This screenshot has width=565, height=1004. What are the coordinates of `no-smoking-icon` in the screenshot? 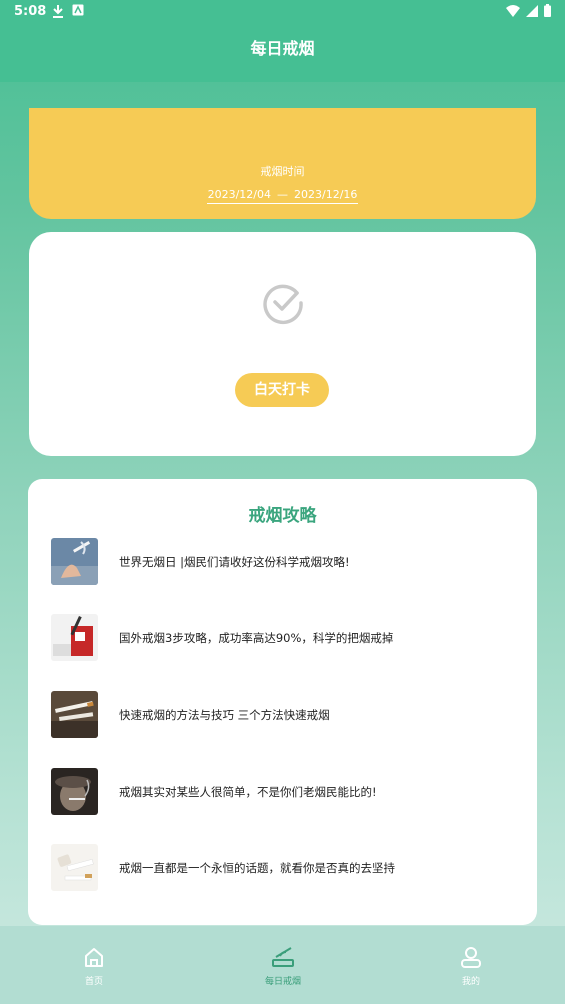 It's located at (283, 957).